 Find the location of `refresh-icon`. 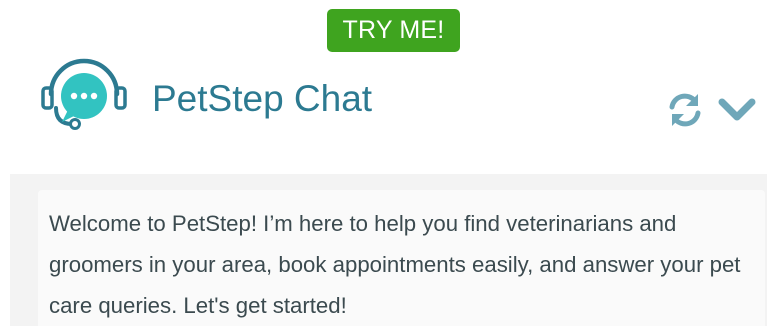

refresh-icon is located at coordinates (685, 110).